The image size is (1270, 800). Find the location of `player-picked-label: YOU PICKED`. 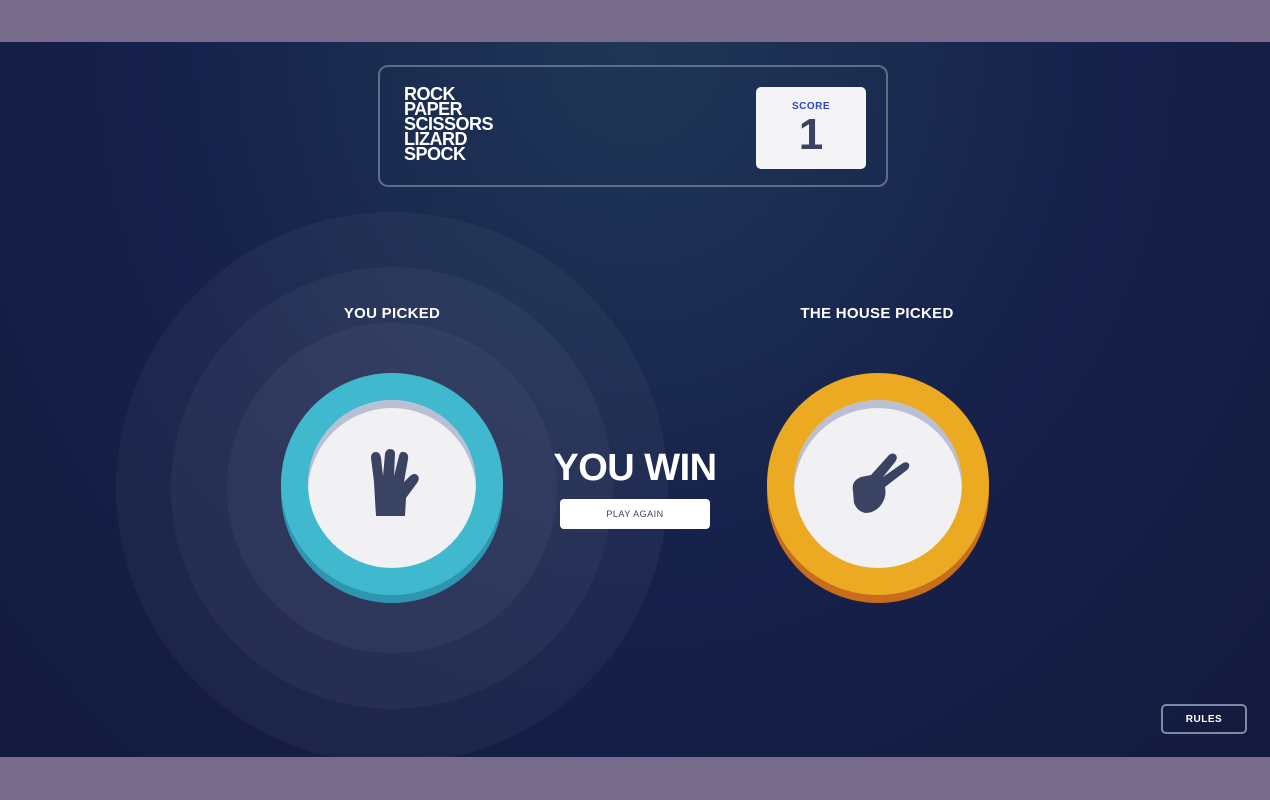

player-picked-label: YOU PICKED is located at coordinates (392, 313).